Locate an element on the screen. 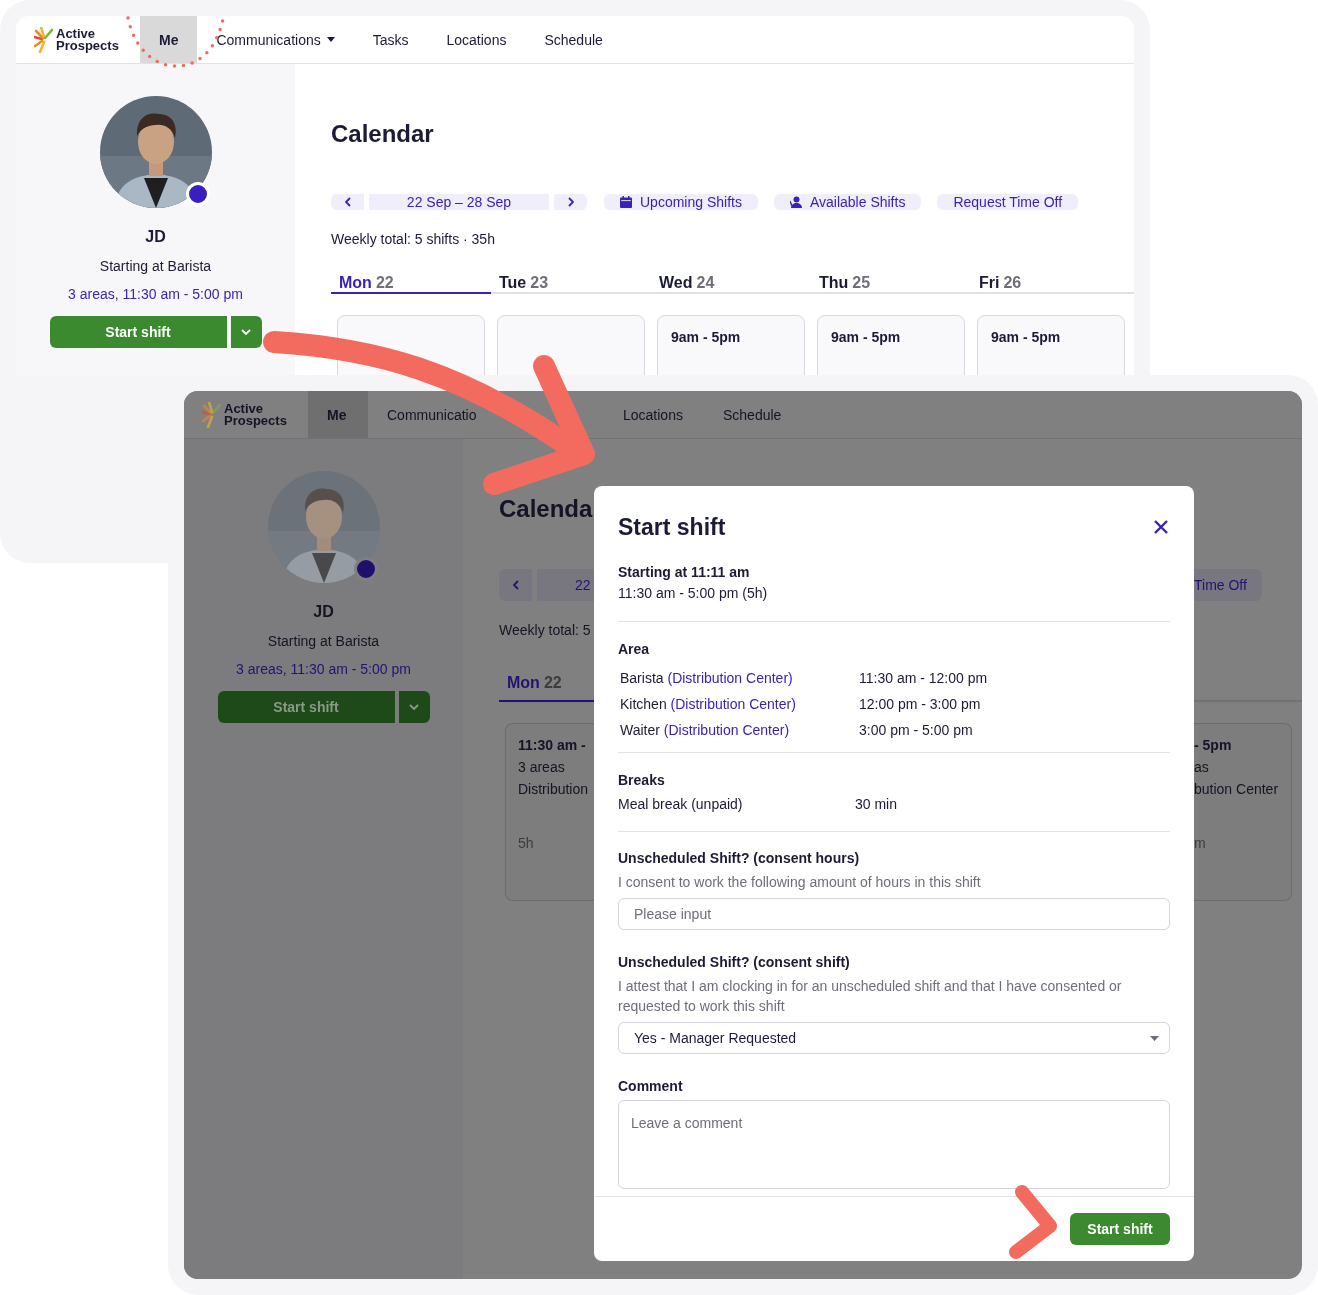 The width and height of the screenshot is (1318, 1295). action-button: Request Time Off is located at coordinates (1008, 202).